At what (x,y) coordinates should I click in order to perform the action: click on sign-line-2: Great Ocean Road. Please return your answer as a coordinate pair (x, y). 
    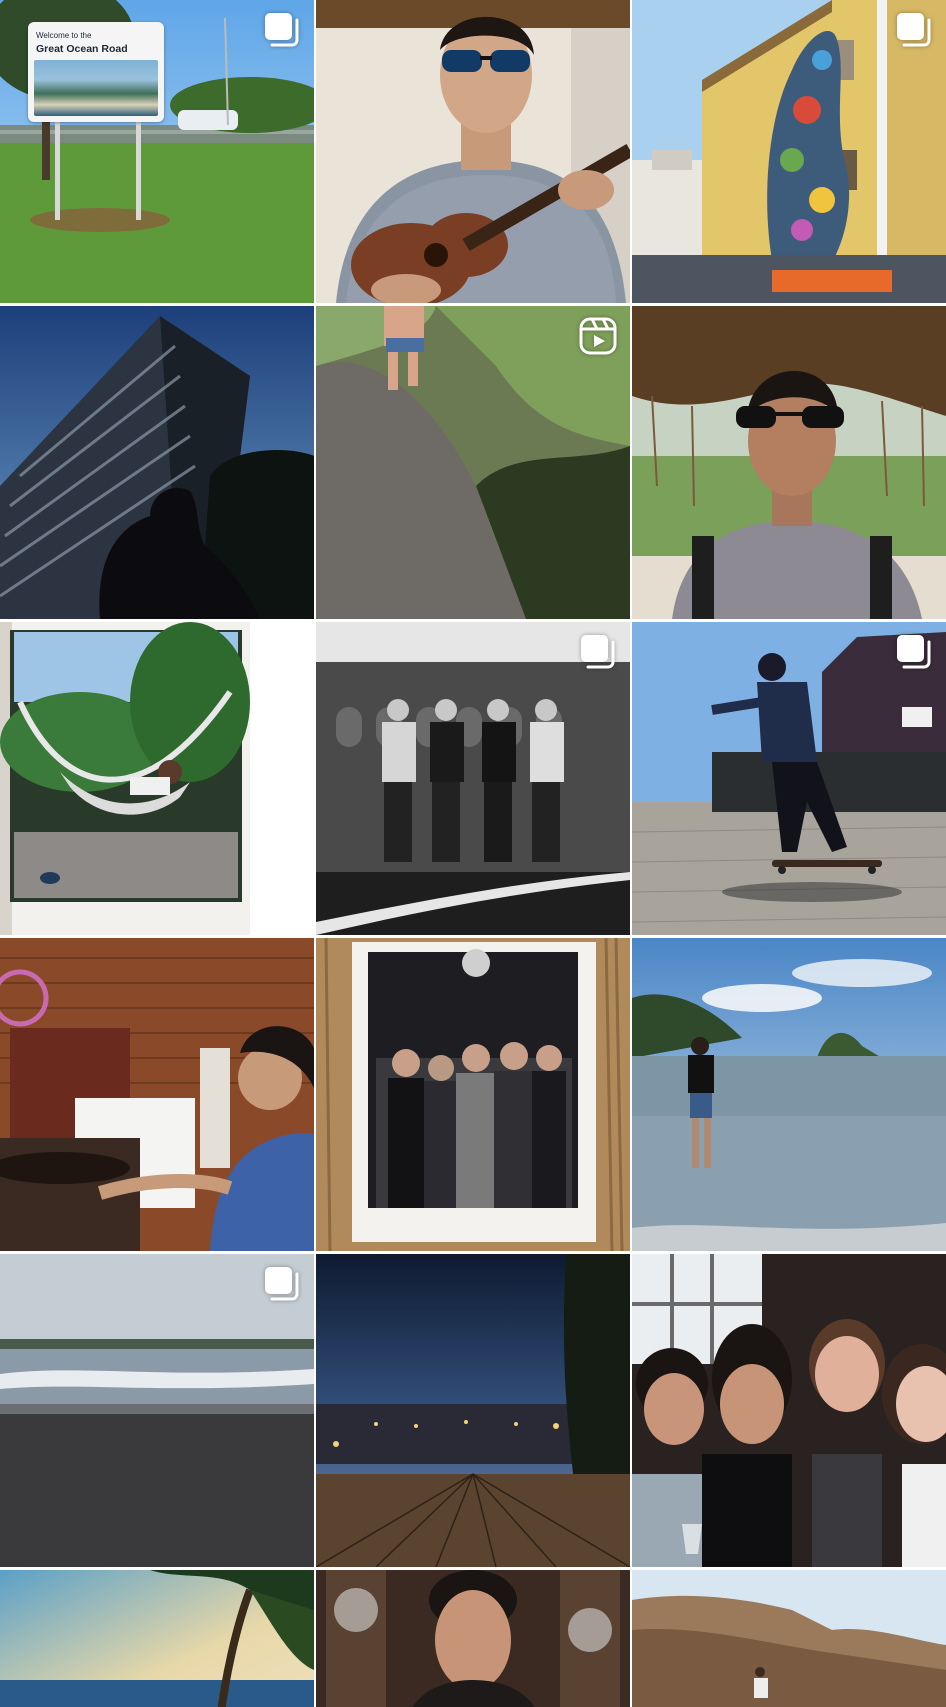
    Looking at the image, I should click on (82, 49).